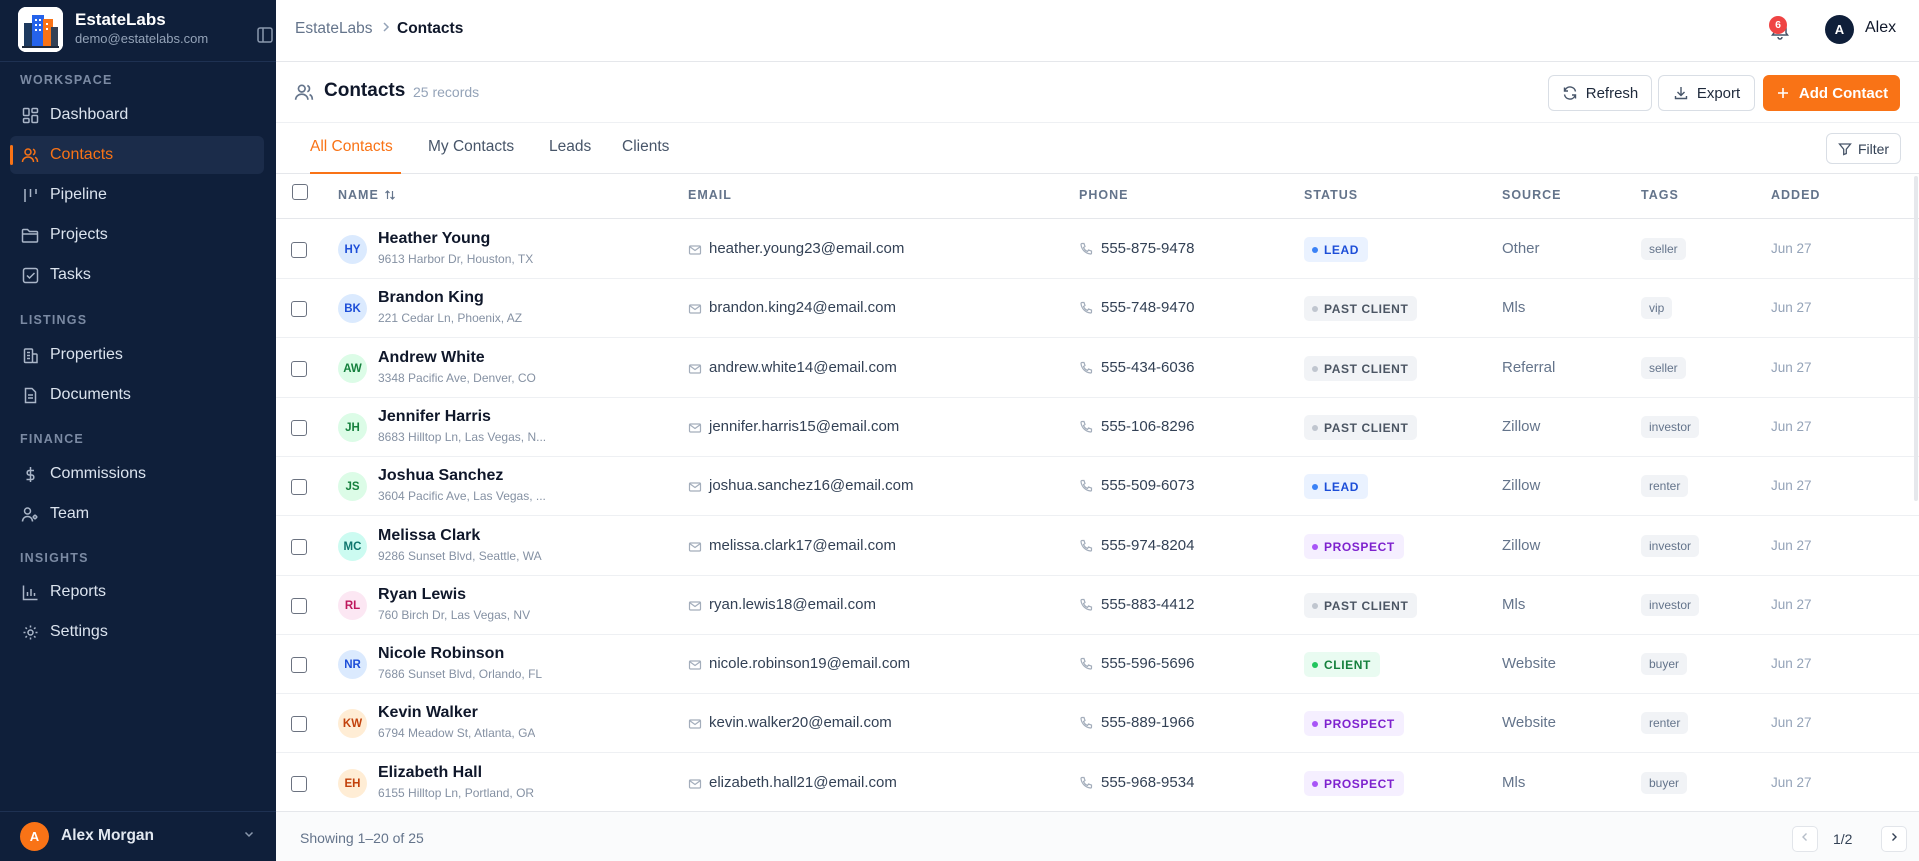 Image resolution: width=1919 pixels, height=861 pixels. I want to click on contact-name: Jennifer Harris, so click(434, 417).